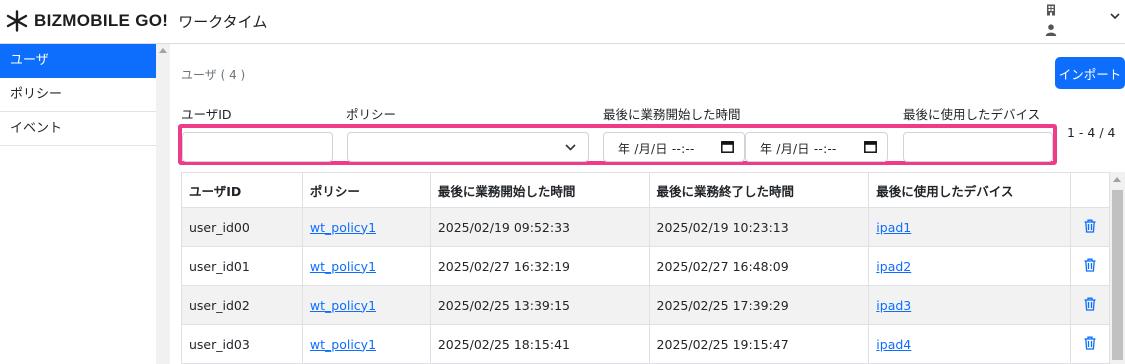  I want to click on last-start-filter-label: 最後に業務開始した時間, so click(672, 114).